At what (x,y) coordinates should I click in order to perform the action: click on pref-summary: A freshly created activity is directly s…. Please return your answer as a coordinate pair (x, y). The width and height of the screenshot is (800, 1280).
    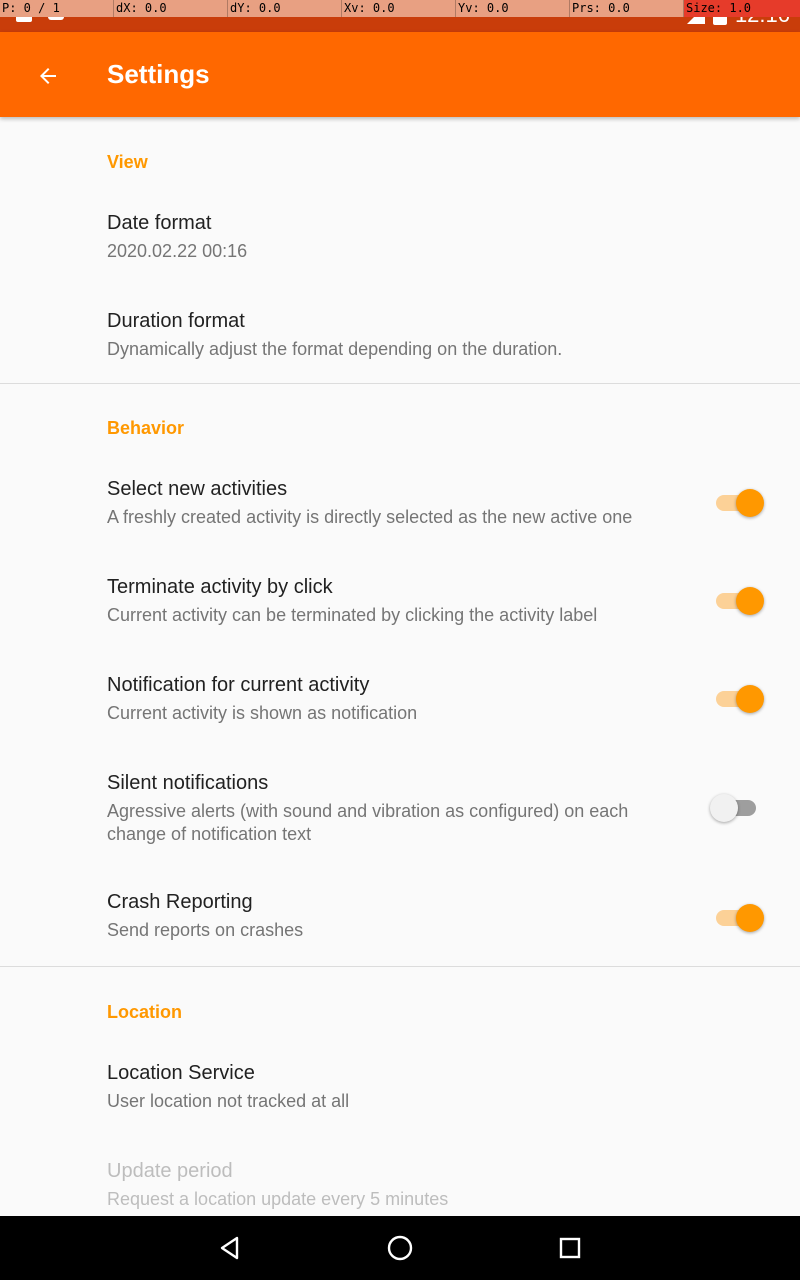
    Looking at the image, I should click on (370, 517).